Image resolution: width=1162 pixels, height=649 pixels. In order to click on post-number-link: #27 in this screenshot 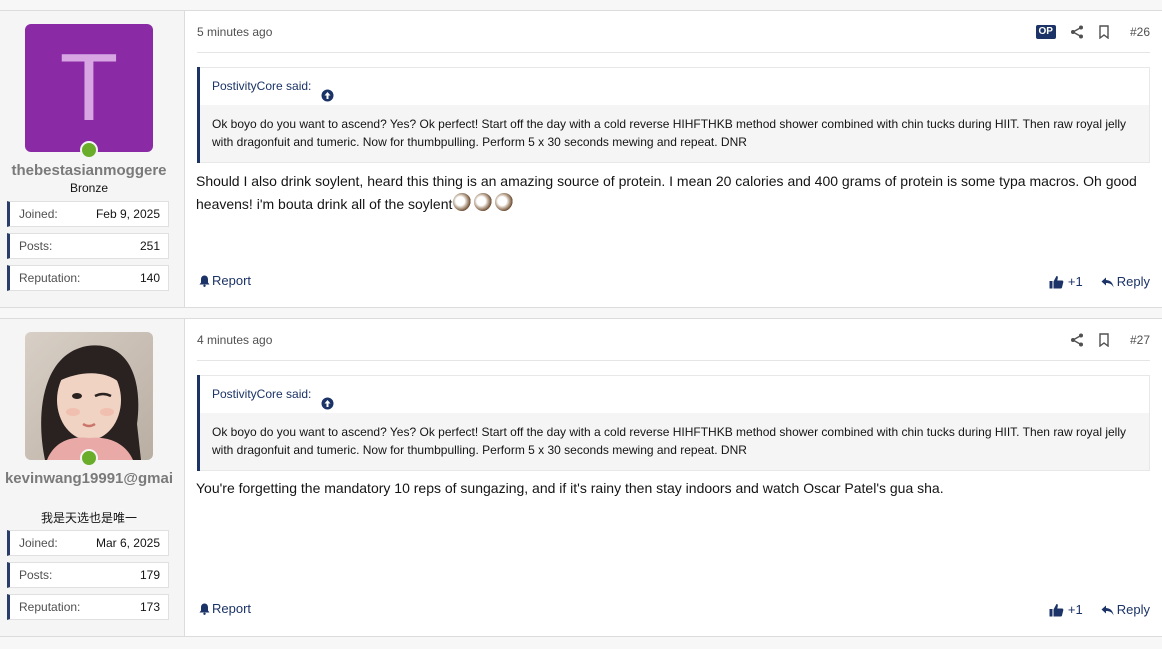, I will do `click(1140, 340)`.